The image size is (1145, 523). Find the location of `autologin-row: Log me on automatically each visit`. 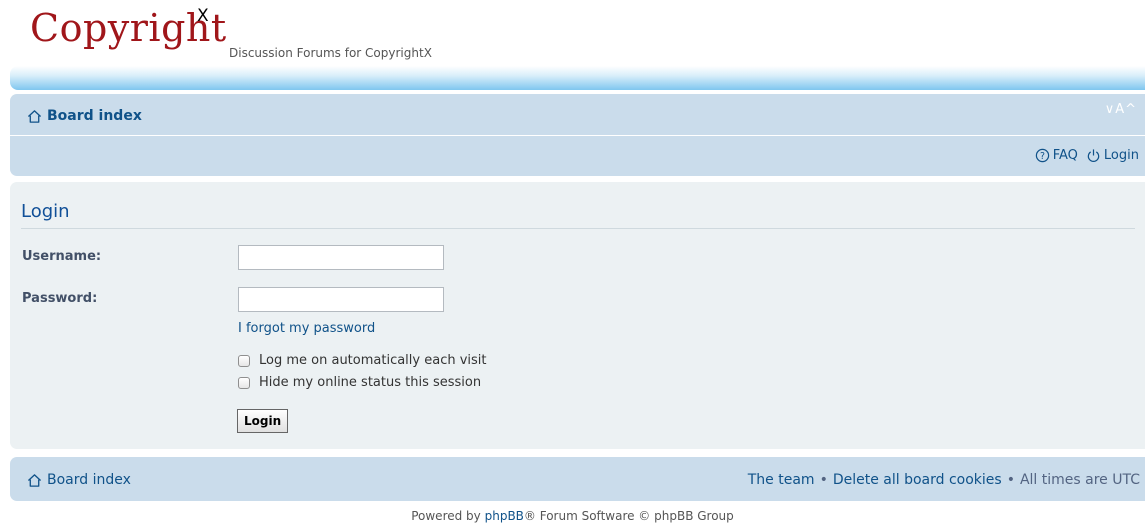

autologin-row: Log me on automatically each visit is located at coordinates (362, 360).